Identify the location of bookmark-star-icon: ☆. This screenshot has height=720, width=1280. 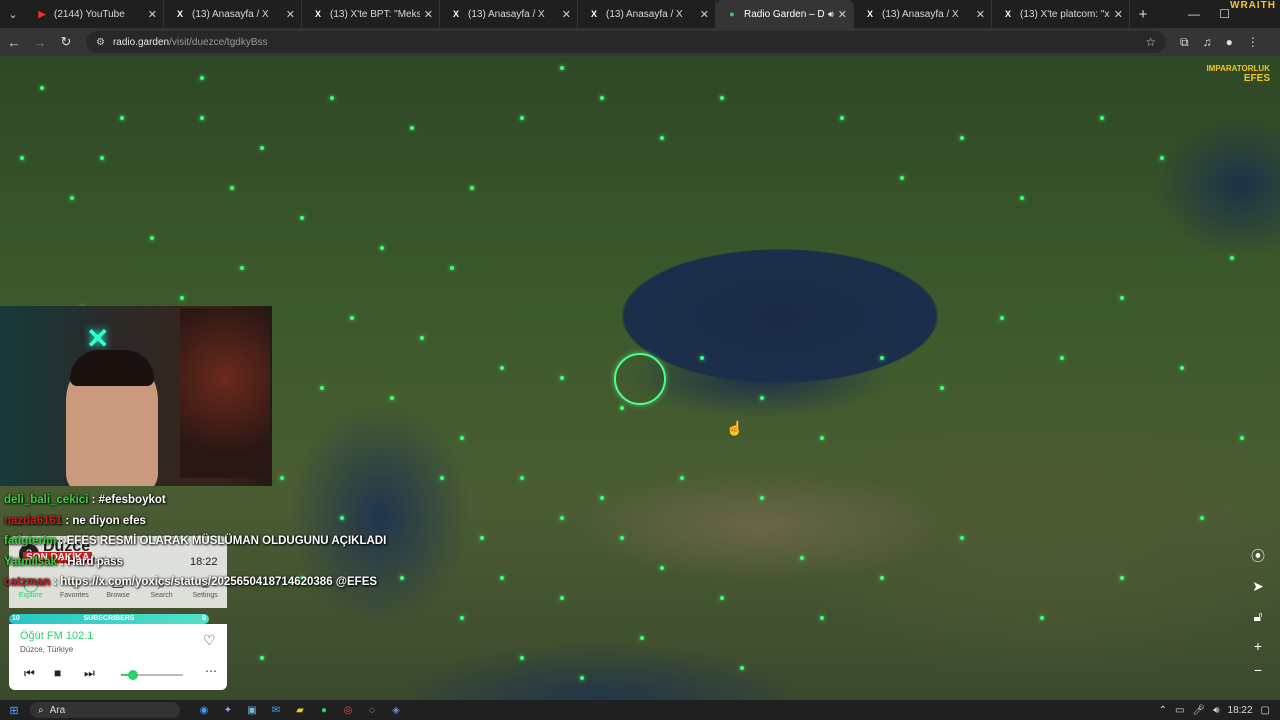
(1150, 42).